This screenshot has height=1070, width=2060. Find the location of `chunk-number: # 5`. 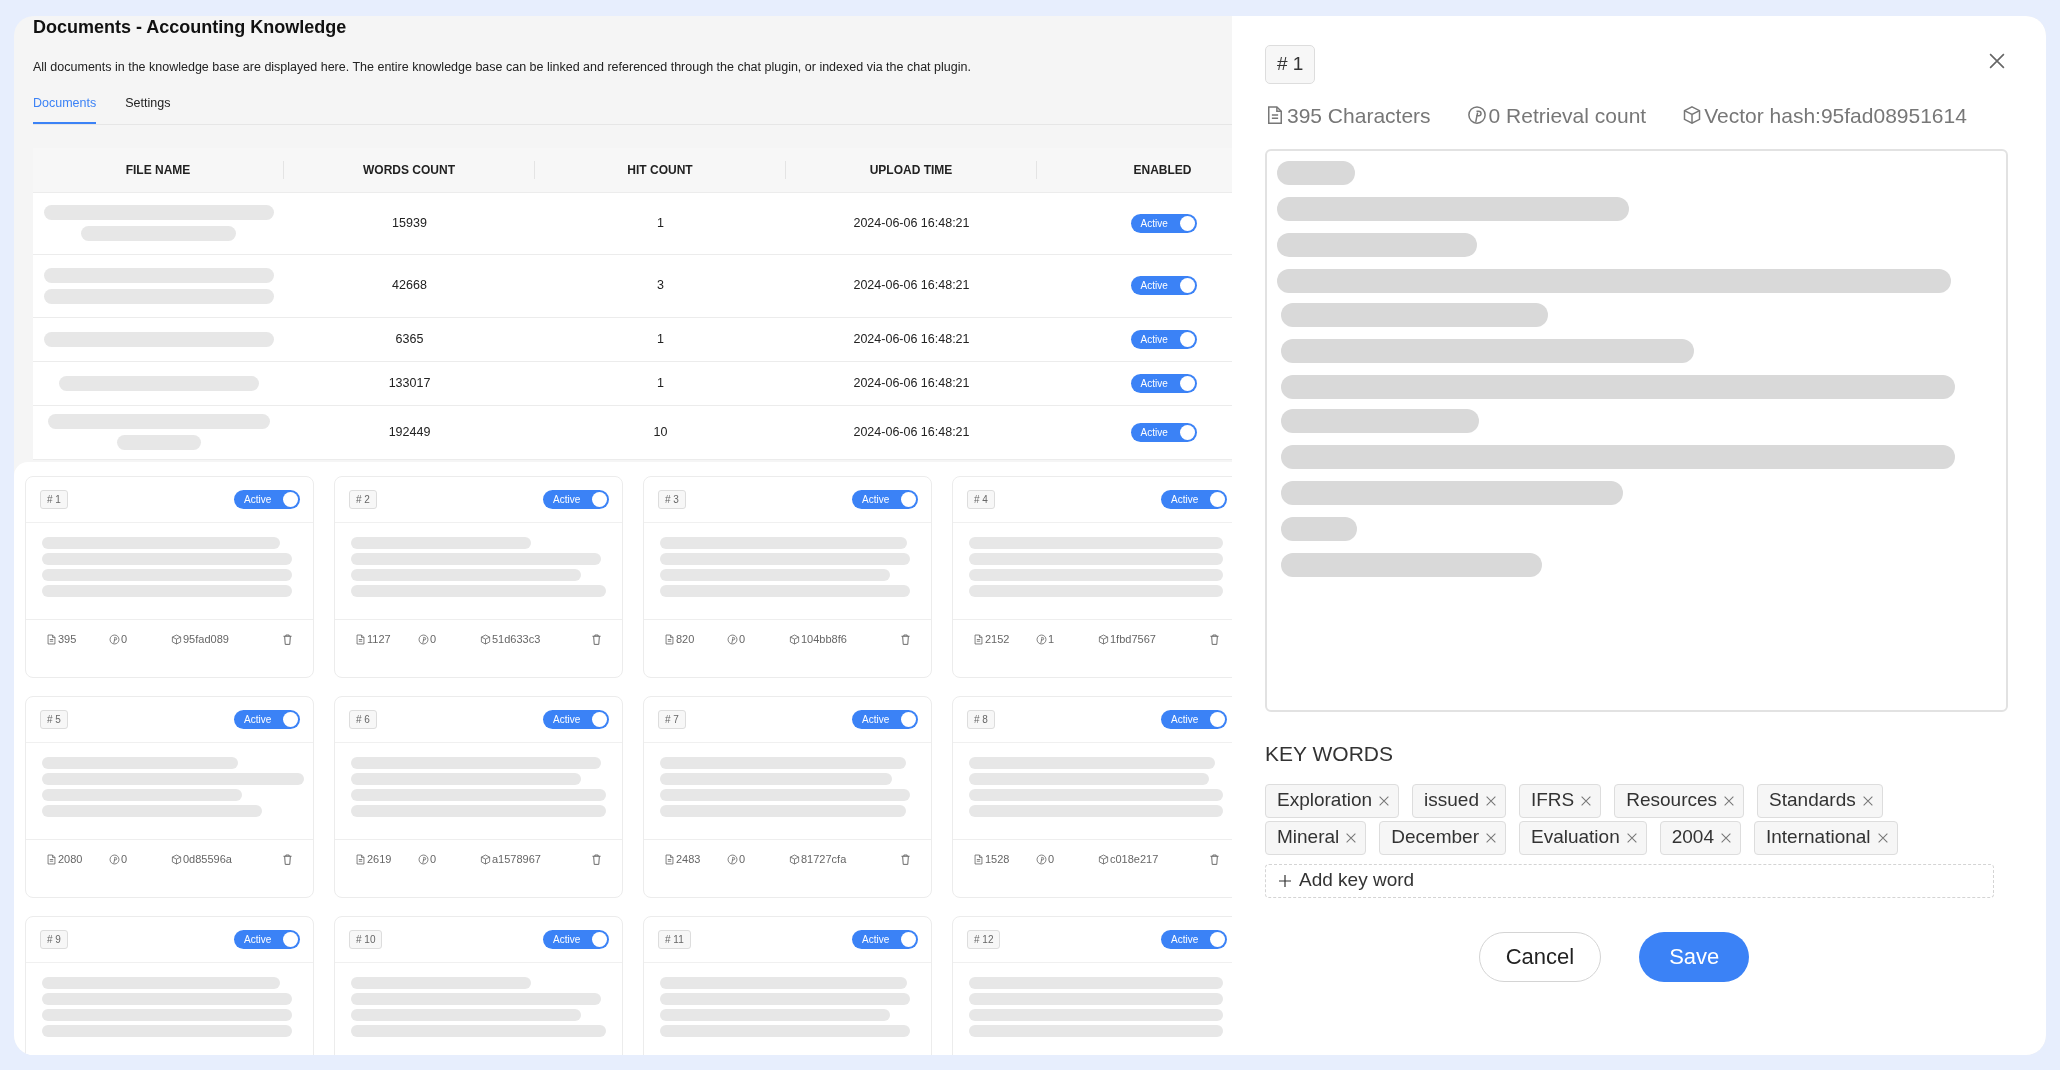

chunk-number: # 5 is located at coordinates (54, 719).